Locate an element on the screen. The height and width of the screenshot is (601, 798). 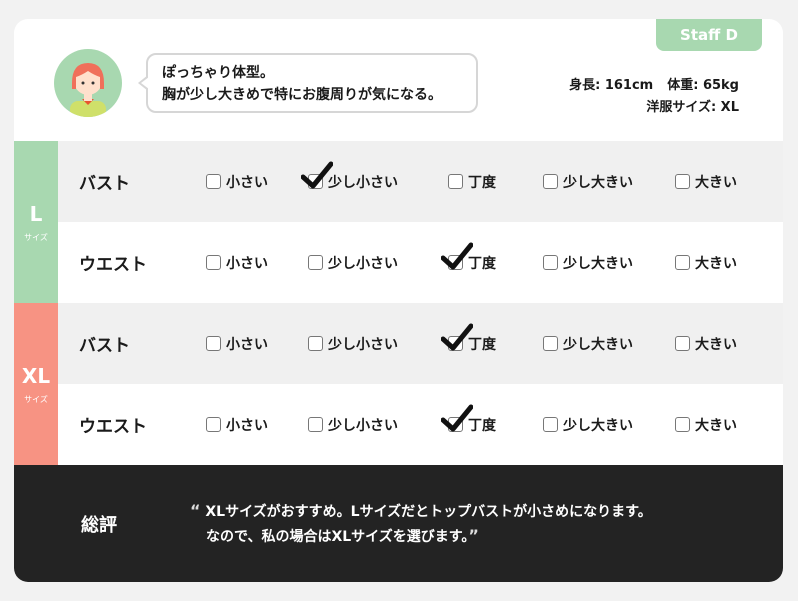
height-stat: 身長: 161cm is located at coordinates (611, 85).